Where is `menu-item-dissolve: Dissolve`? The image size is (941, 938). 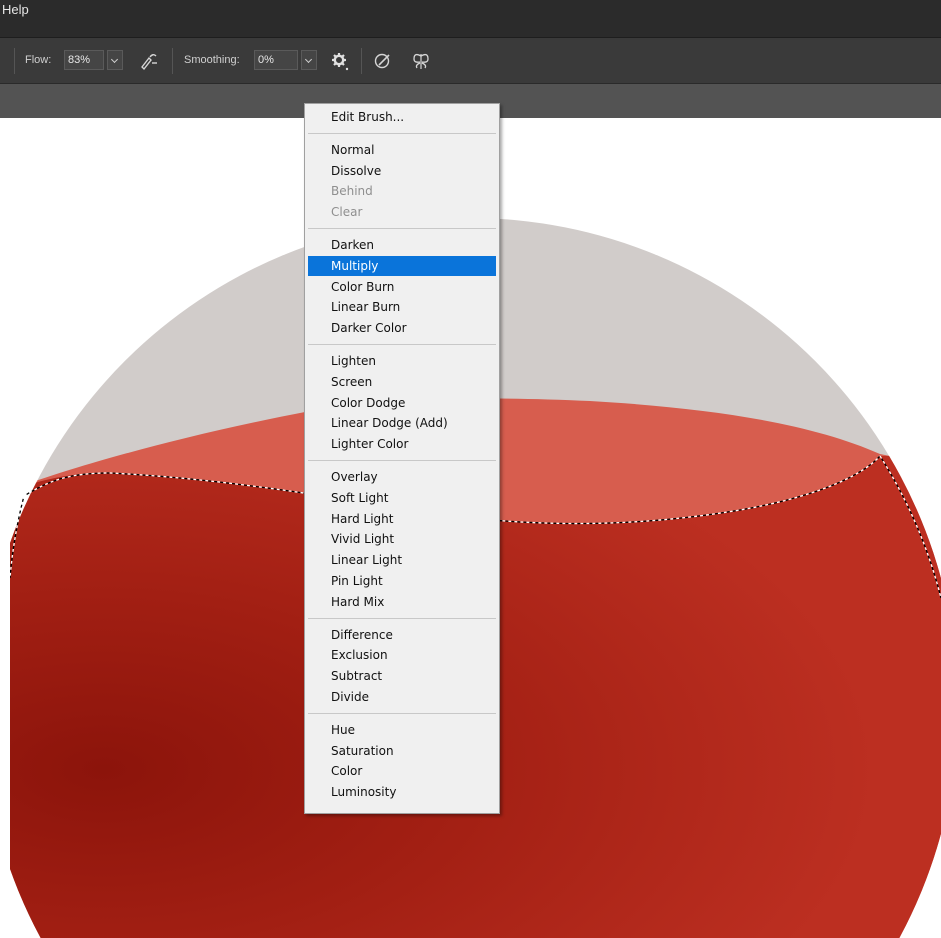 menu-item-dissolve: Dissolve is located at coordinates (402, 171).